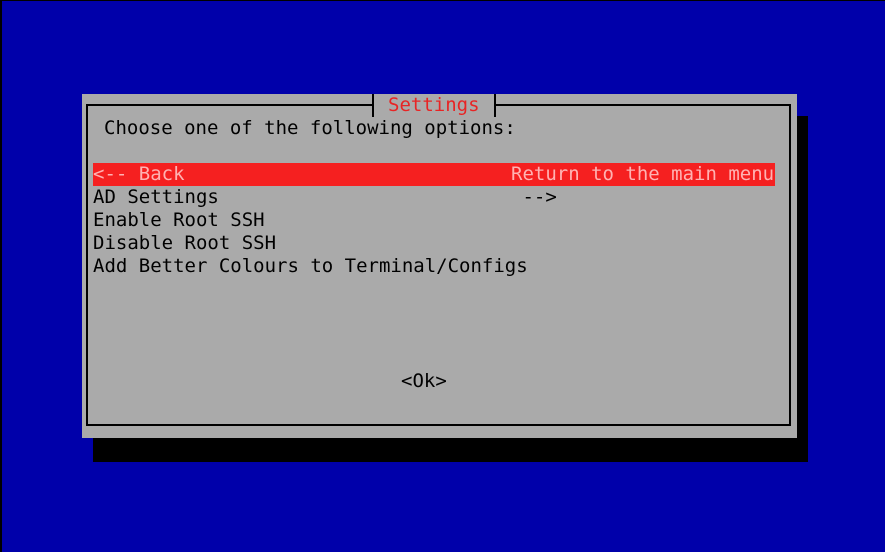 Image resolution: width=885 pixels, height=552 pixels. What do you see at coordinates (185, 243) in the screenshot?
I see `menu-item-tag: Disable Root SSH` at bounding box center [185, 243].